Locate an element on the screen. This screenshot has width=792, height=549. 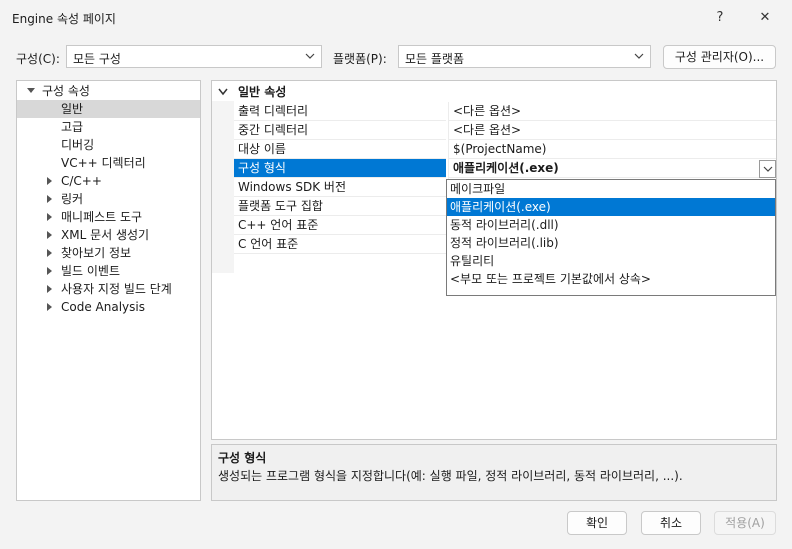
config-select: 모든 구성 is located at coordinates (194, 56).